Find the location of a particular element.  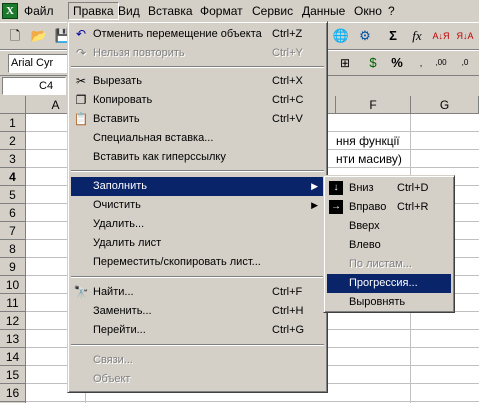

row-header: 5 is located at coordinates (13, 195).